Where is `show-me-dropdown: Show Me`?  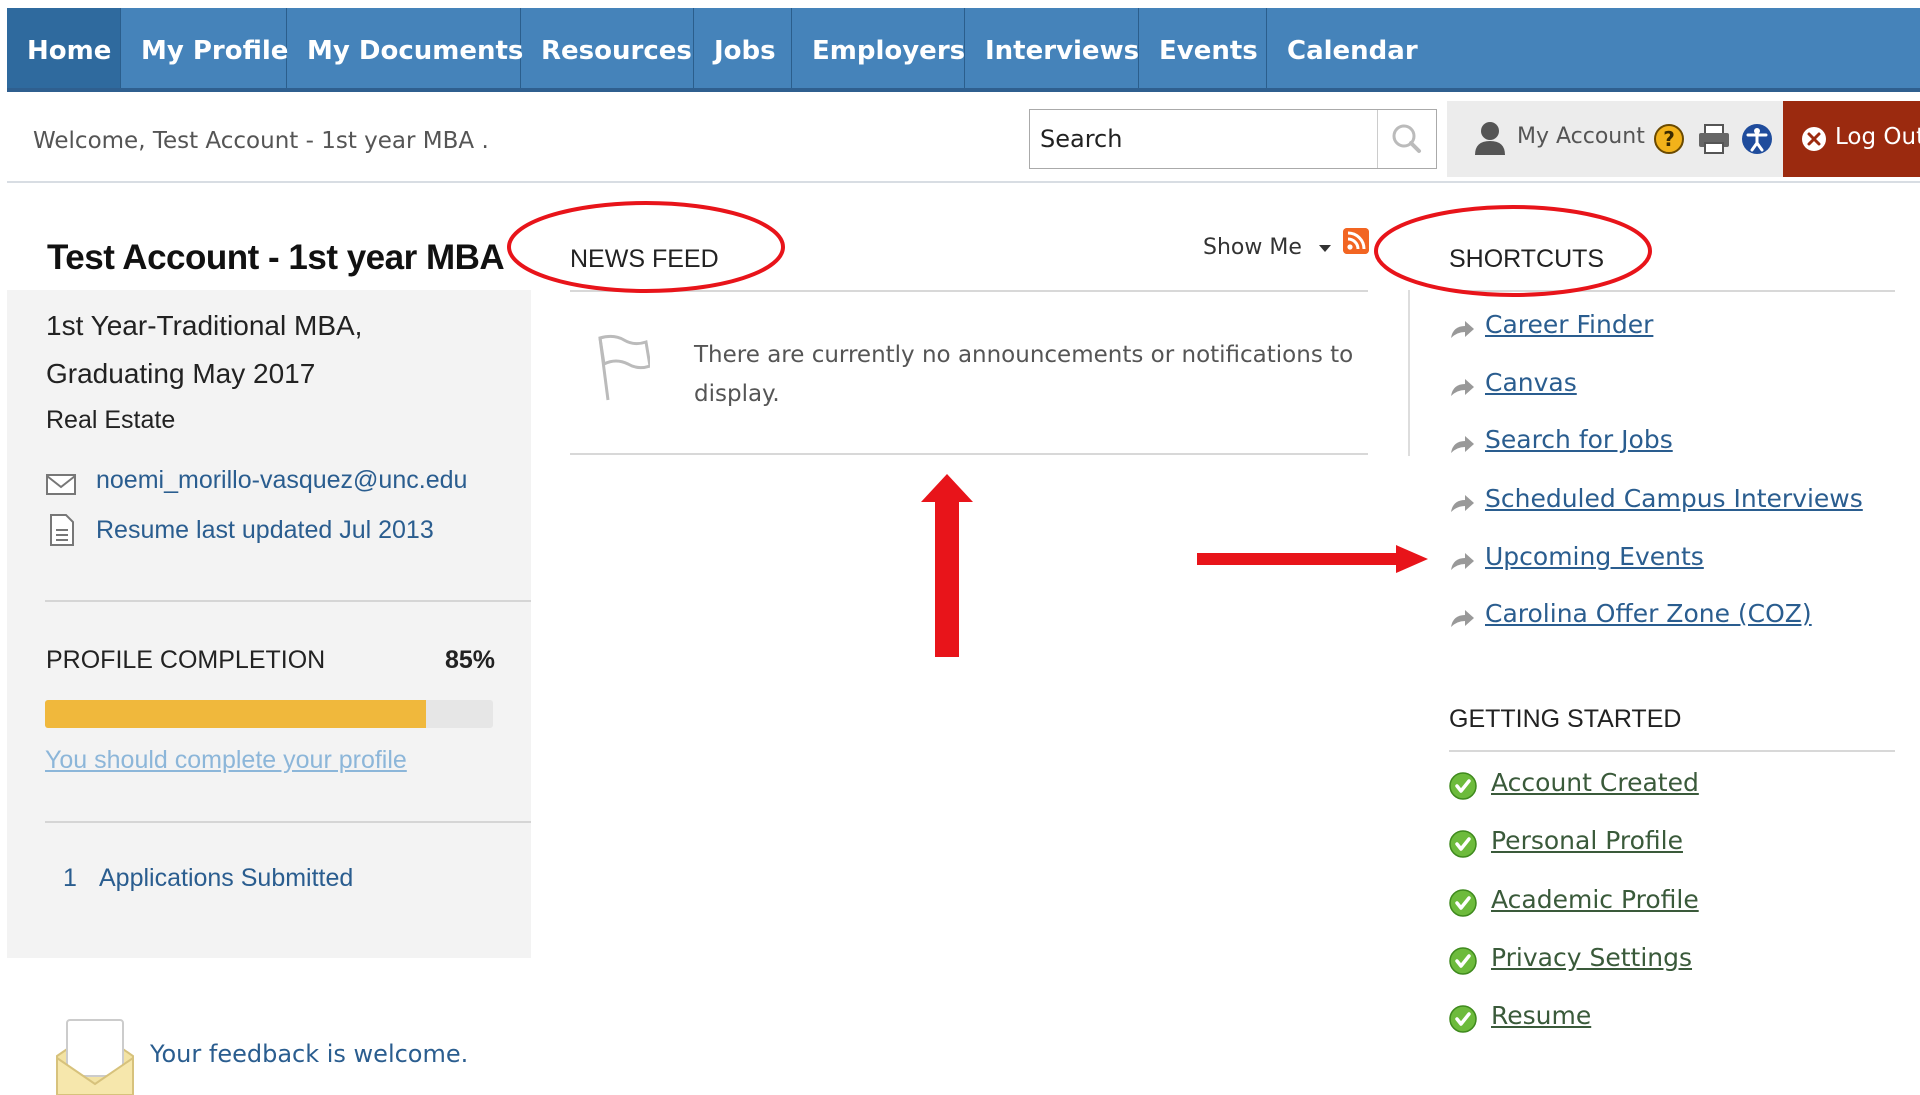 show-me-dropdown: Show Me is located at coordinates (1268, 247).